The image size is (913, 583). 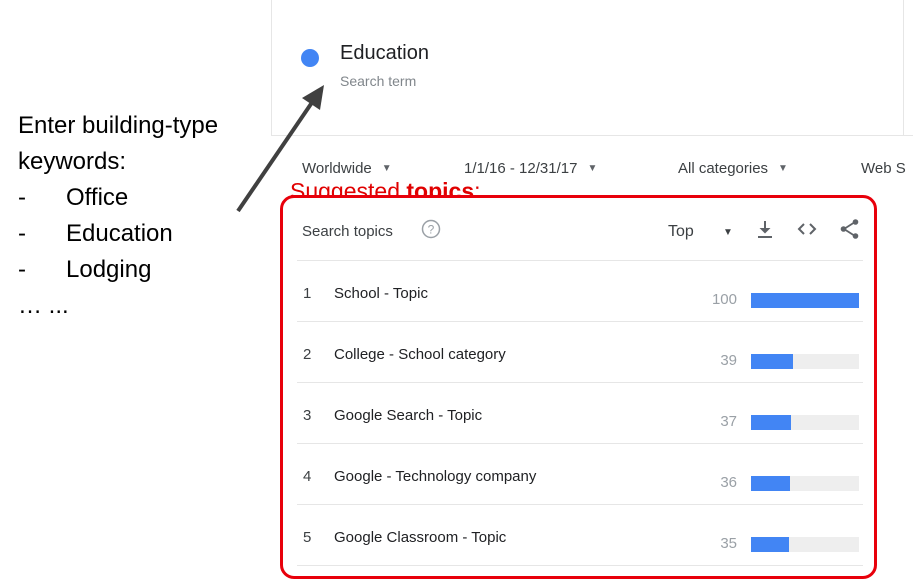 I want to click on embed-icon, so click(x=807, y=229).